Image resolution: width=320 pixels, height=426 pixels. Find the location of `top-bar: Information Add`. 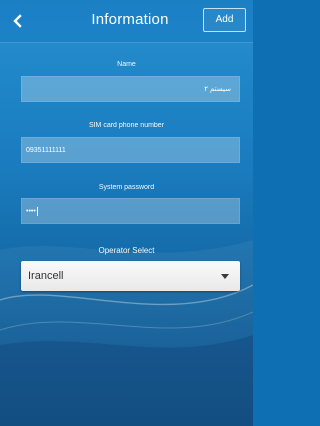

top-bar: Information Add is located at coordinates (126, 21).